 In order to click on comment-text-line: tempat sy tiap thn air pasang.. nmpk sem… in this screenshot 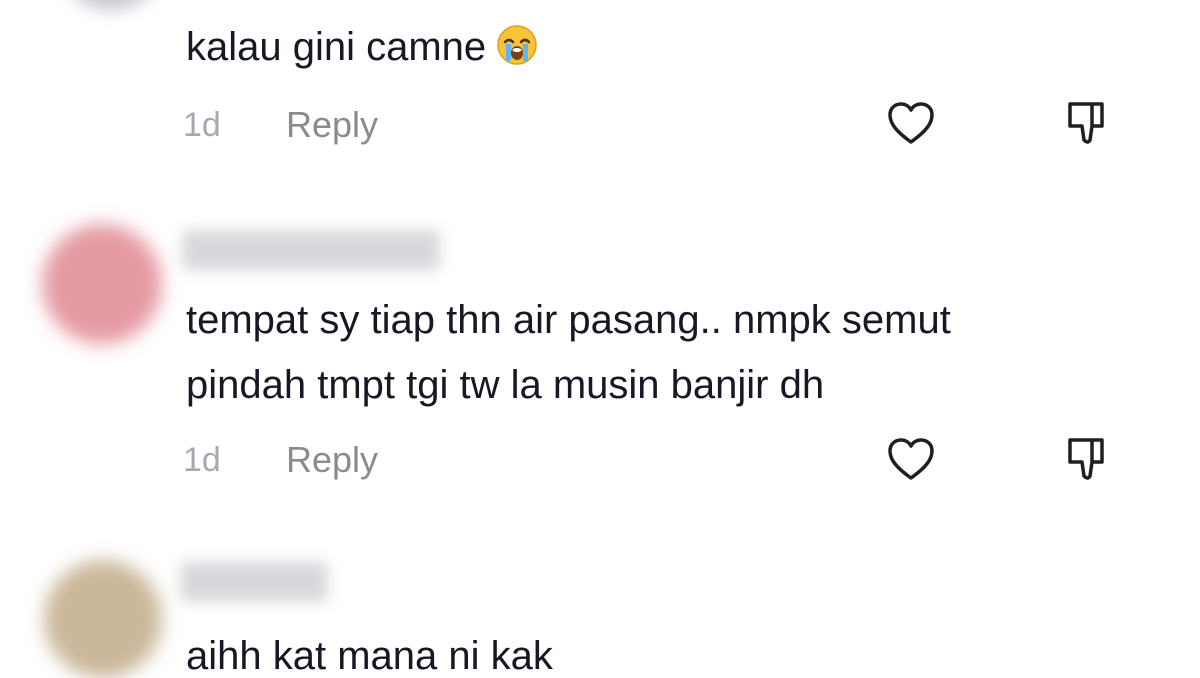, I will do `click(568, 320)`.